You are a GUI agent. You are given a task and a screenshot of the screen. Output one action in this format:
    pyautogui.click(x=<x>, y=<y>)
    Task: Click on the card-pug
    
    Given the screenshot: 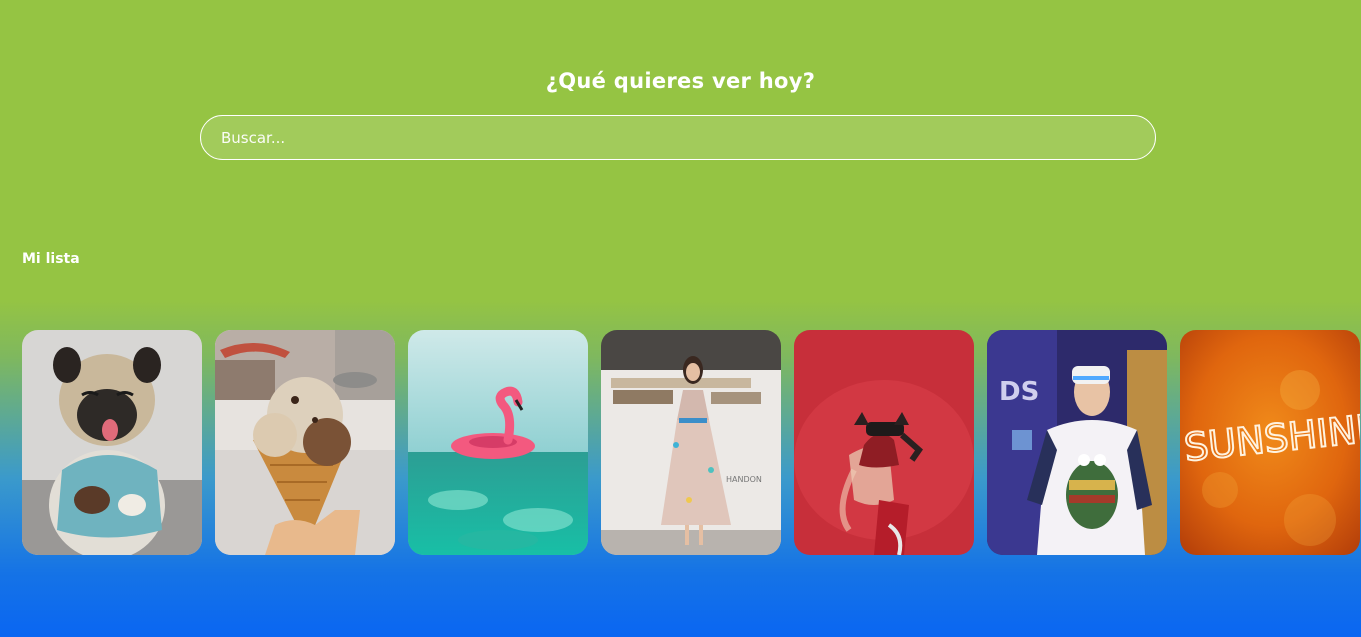 What is the action you would take?
    pyautogui.click(x=112, y=442)
    